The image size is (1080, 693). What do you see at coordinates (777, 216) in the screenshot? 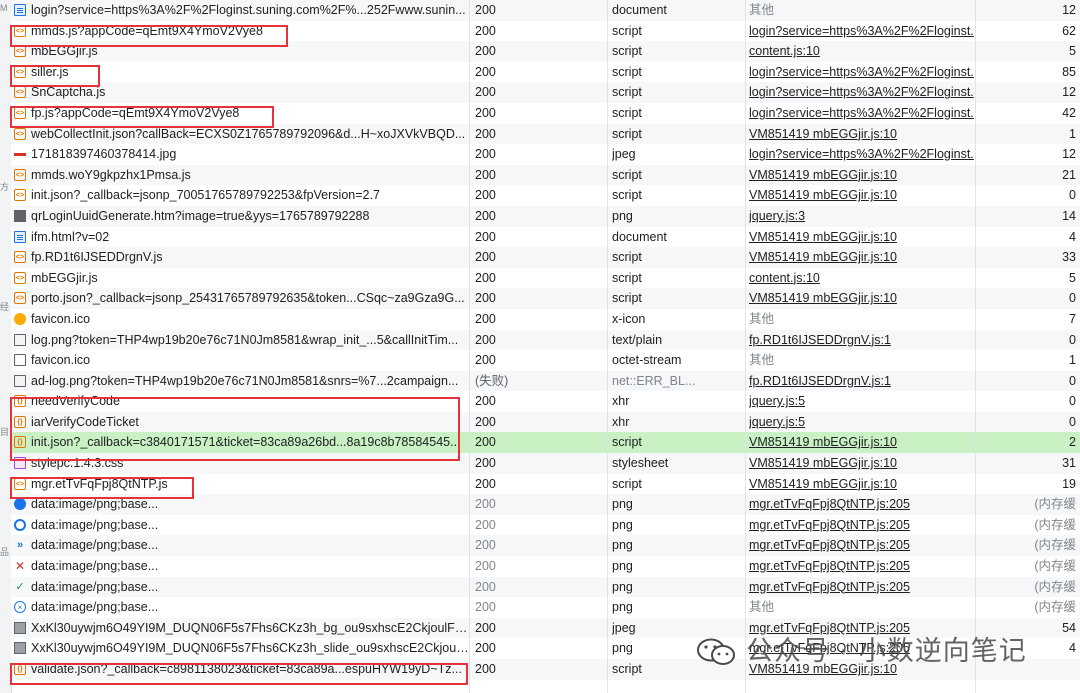
I see `initiator-link: jquery.js:3` at bounding box center [777, 216].